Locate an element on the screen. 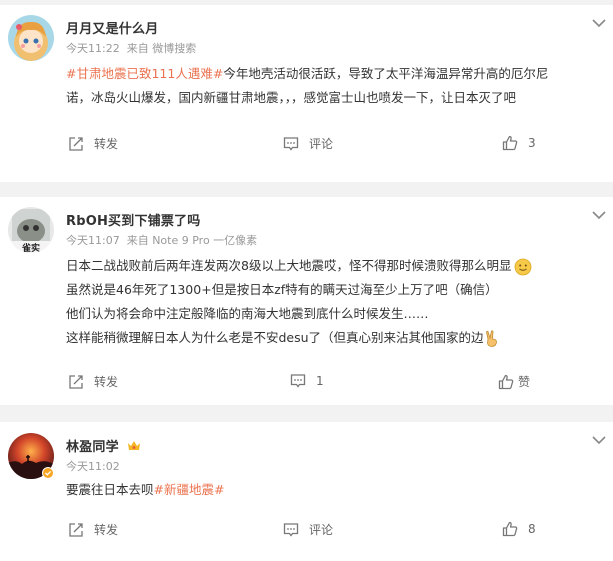  post-text-line: 要震往日本去呗 is located at coordinates (110, 489).